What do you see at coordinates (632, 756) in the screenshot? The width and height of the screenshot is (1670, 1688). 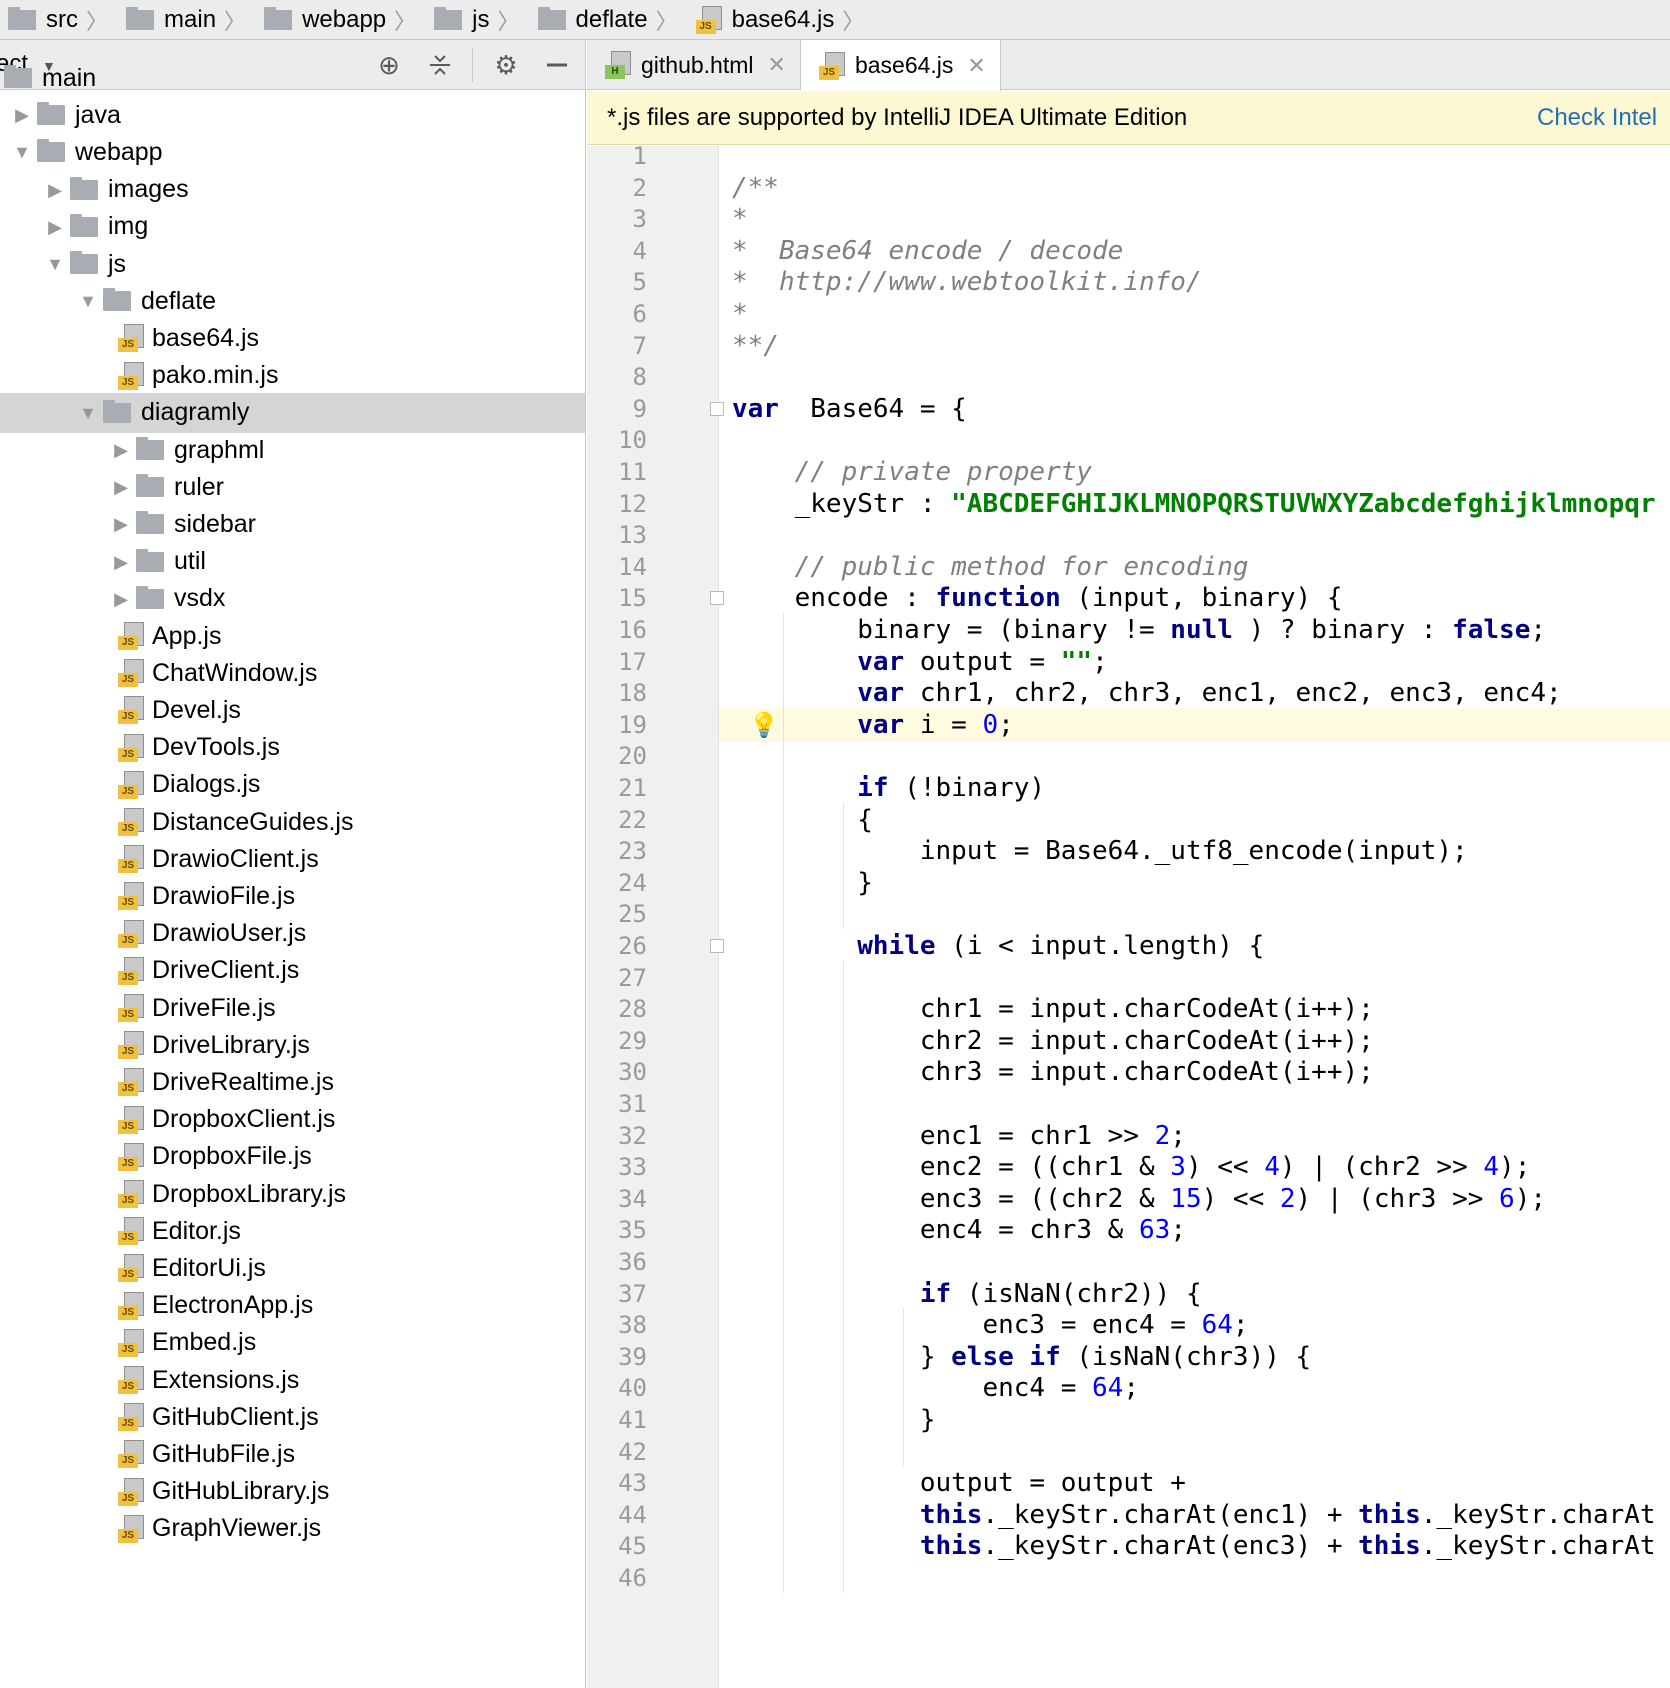 I see `line-number: 20` at bounding box center [632, 756].